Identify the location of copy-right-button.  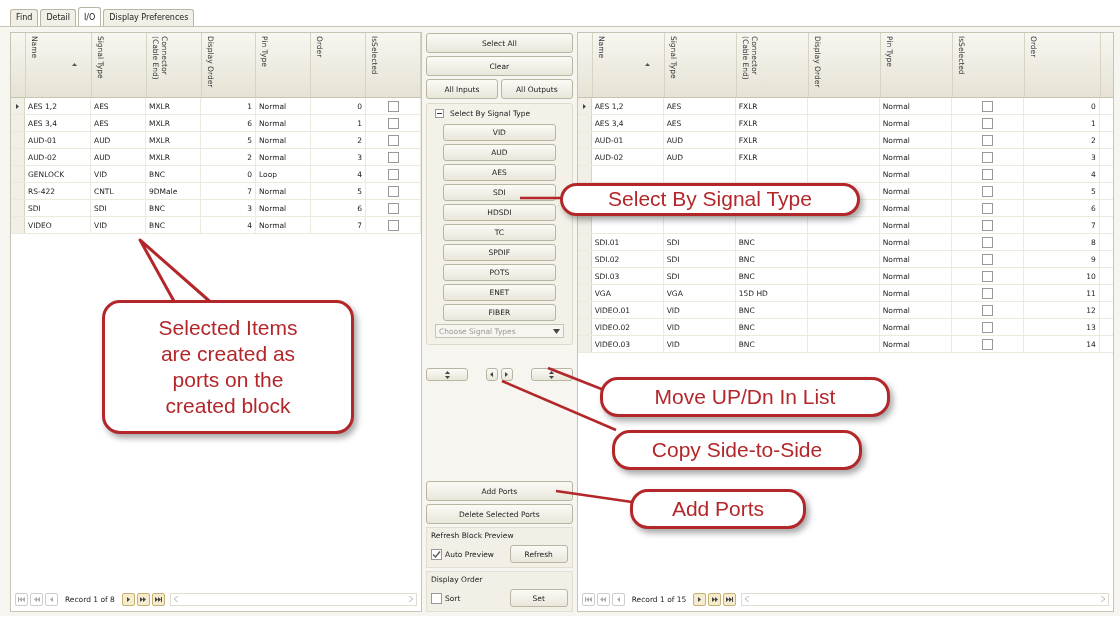
(506, 374).